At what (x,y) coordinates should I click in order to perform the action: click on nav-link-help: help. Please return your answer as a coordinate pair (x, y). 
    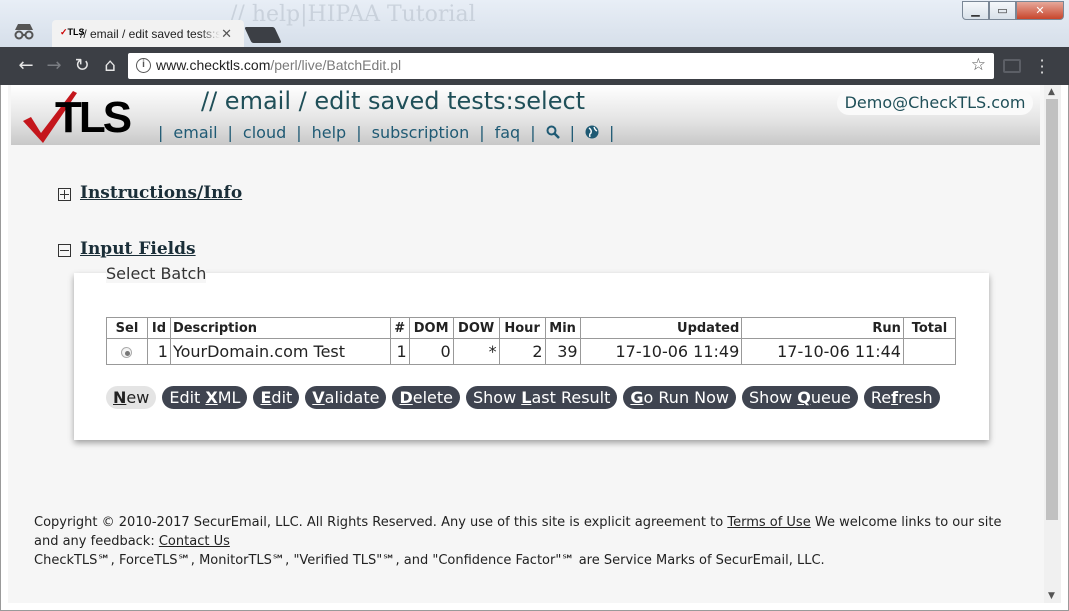
    Looking at the image, I should click on (329, 132).